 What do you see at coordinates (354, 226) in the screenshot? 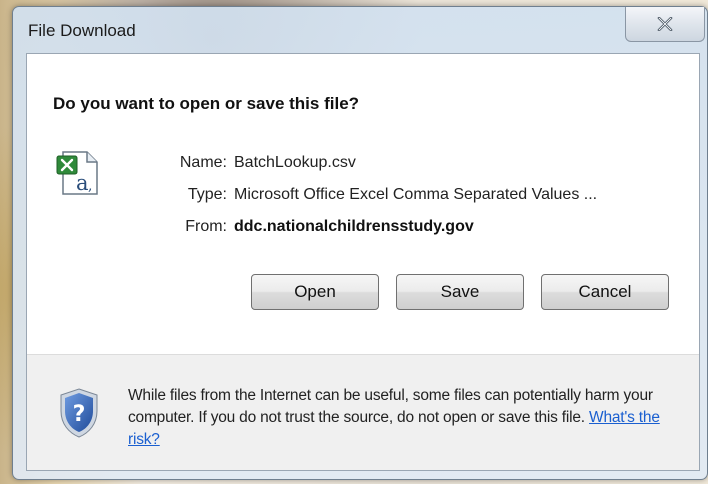
I see `file-source-value: ddc.nationalchildrensstudy.gov` at bounding box center [354, 226].